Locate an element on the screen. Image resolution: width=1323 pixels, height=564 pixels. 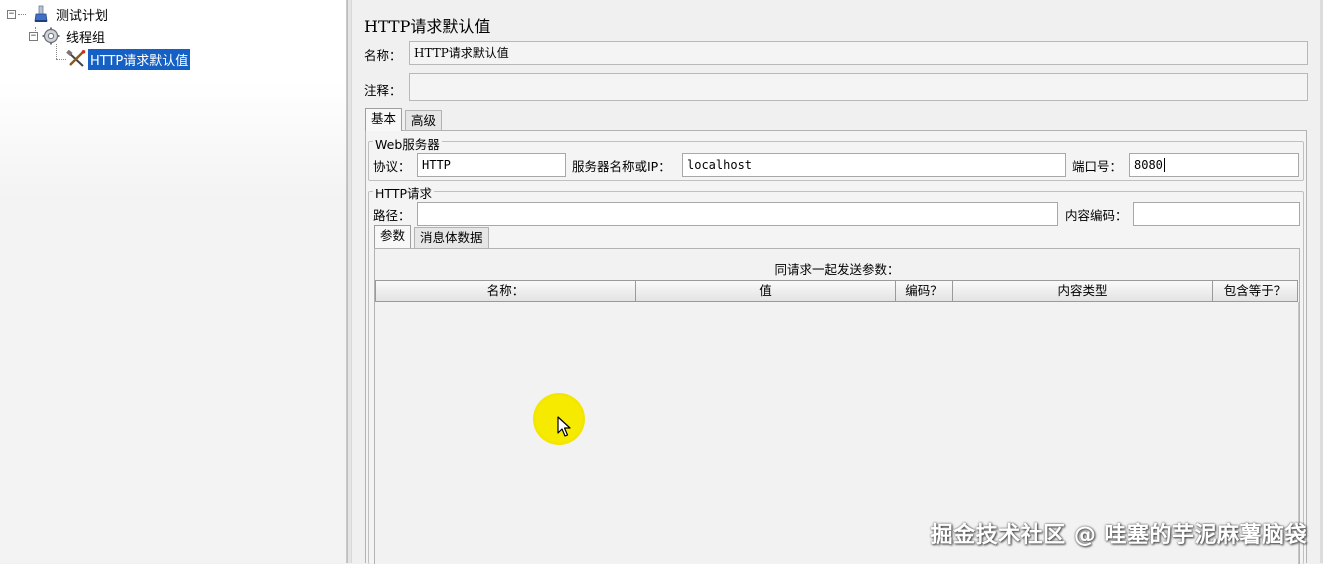
tree-item-label: 测试计划 is located at coordinates (82, 16).